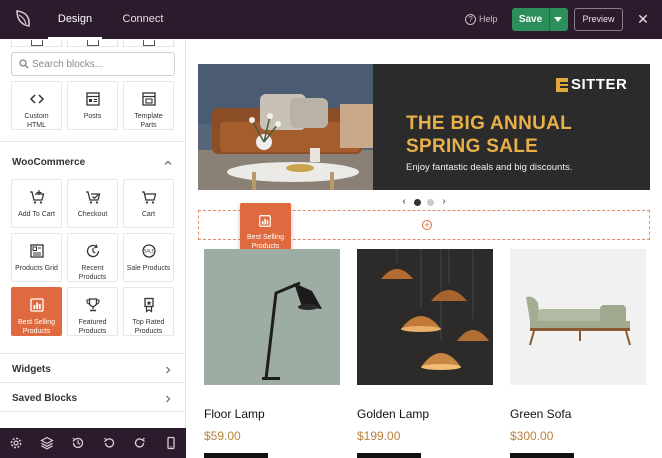 This screenshot has width=662, height=458. I want to click on block-label: Custom HTML, so click(36, 121).